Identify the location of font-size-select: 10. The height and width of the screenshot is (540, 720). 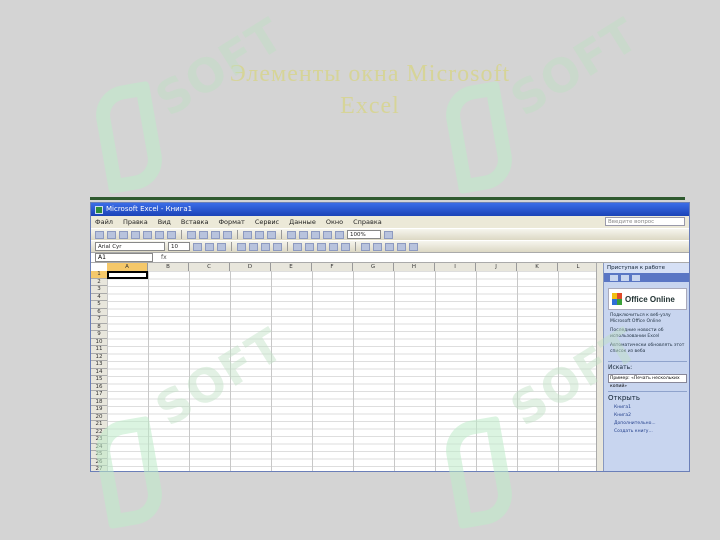
(179, 246).